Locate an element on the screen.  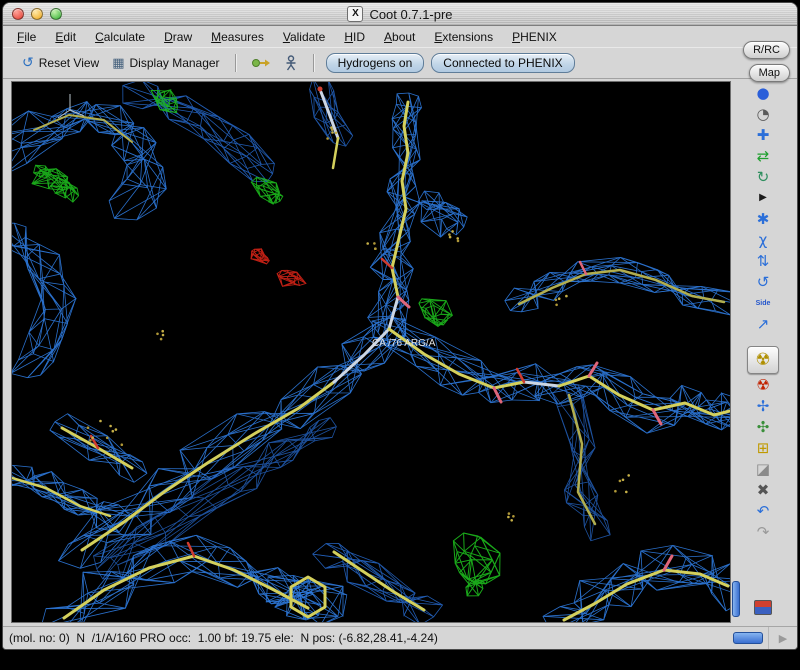
display-manager-label: Display Manager is located at coordinates (174, 63).